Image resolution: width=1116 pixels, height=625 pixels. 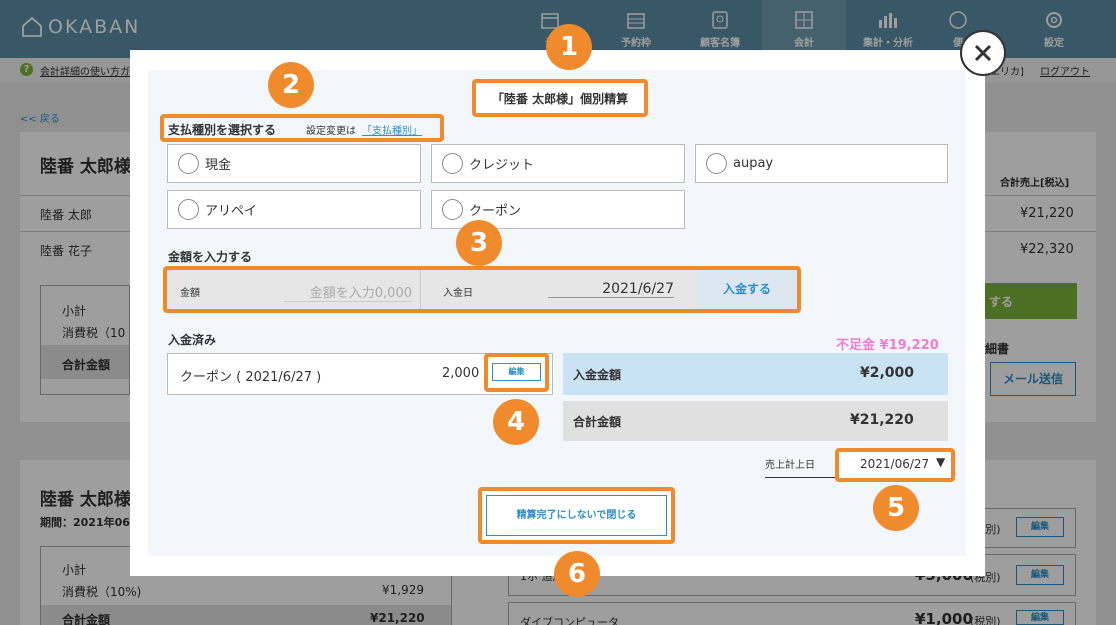 What do you see at coordinates (479, 243) in the screenshot?
I see `callout-badge-3: 3` at bounding box center [479, 243].